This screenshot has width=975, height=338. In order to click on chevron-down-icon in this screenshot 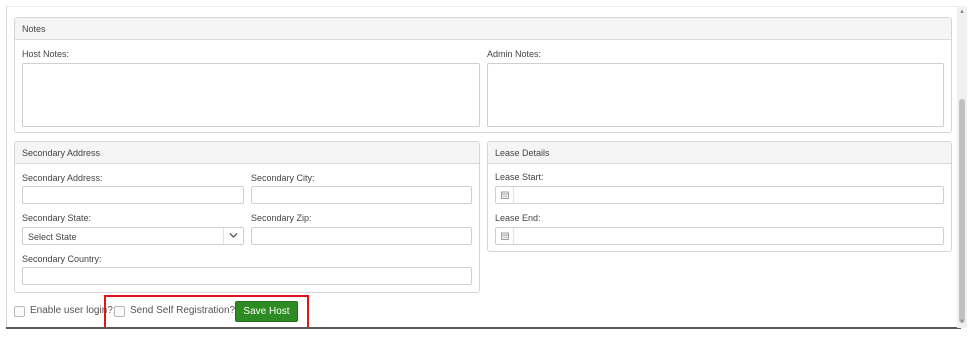, I will do `click(233, 236)`.